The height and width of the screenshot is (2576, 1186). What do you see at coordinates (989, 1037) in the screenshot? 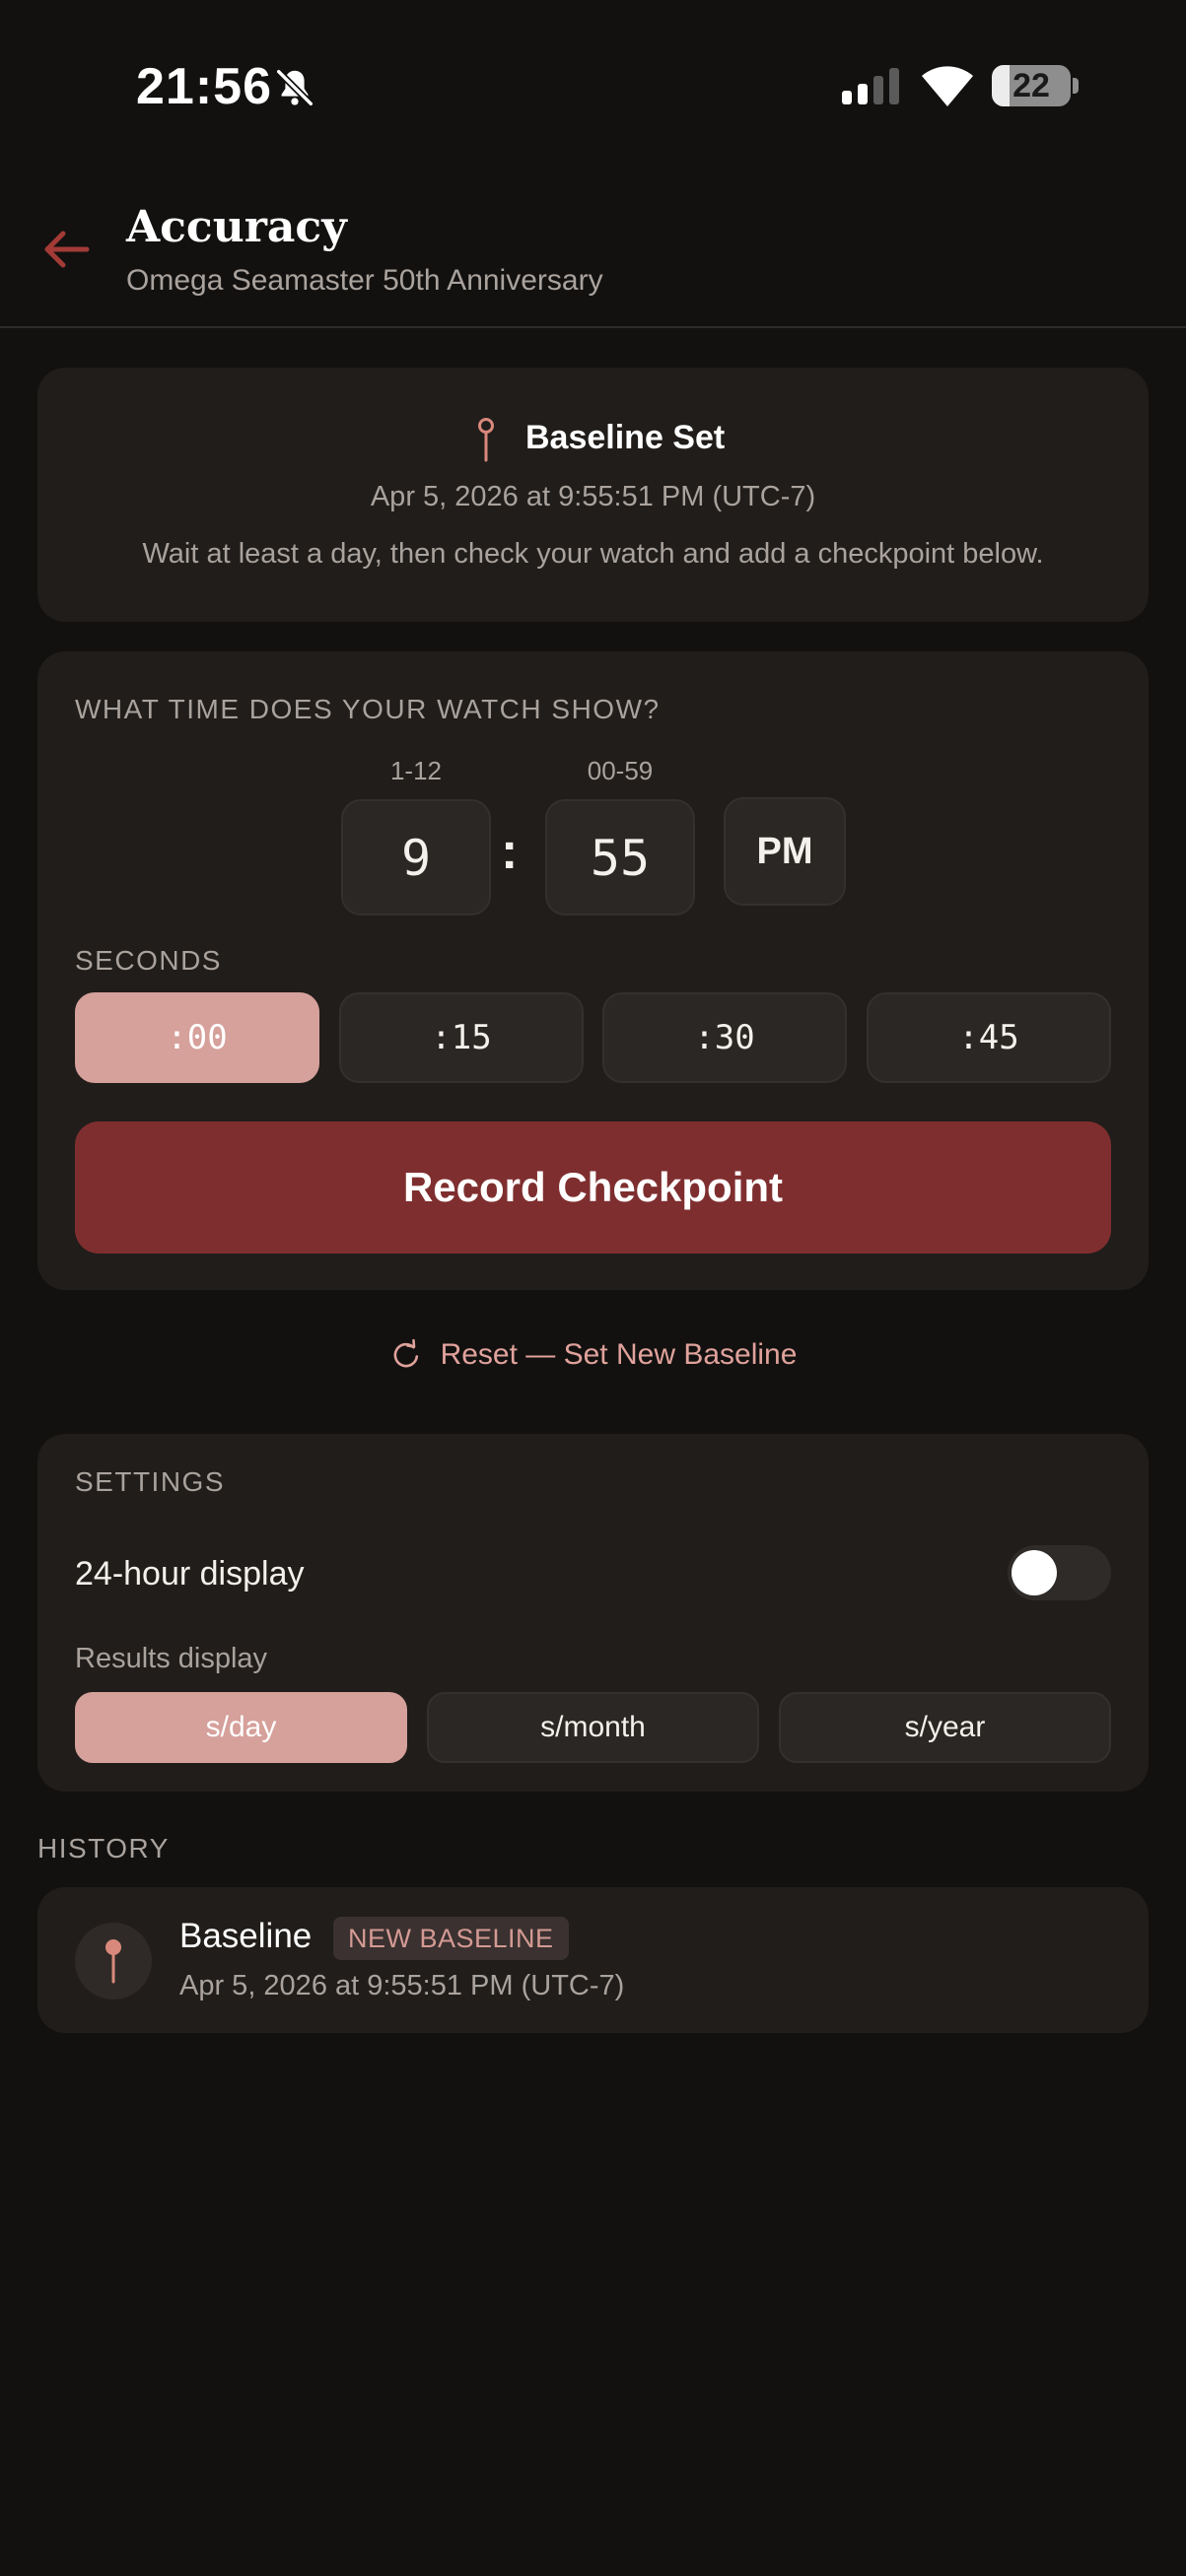
I see `seconds-option-45: :45` at bounding box center [989, 1037].